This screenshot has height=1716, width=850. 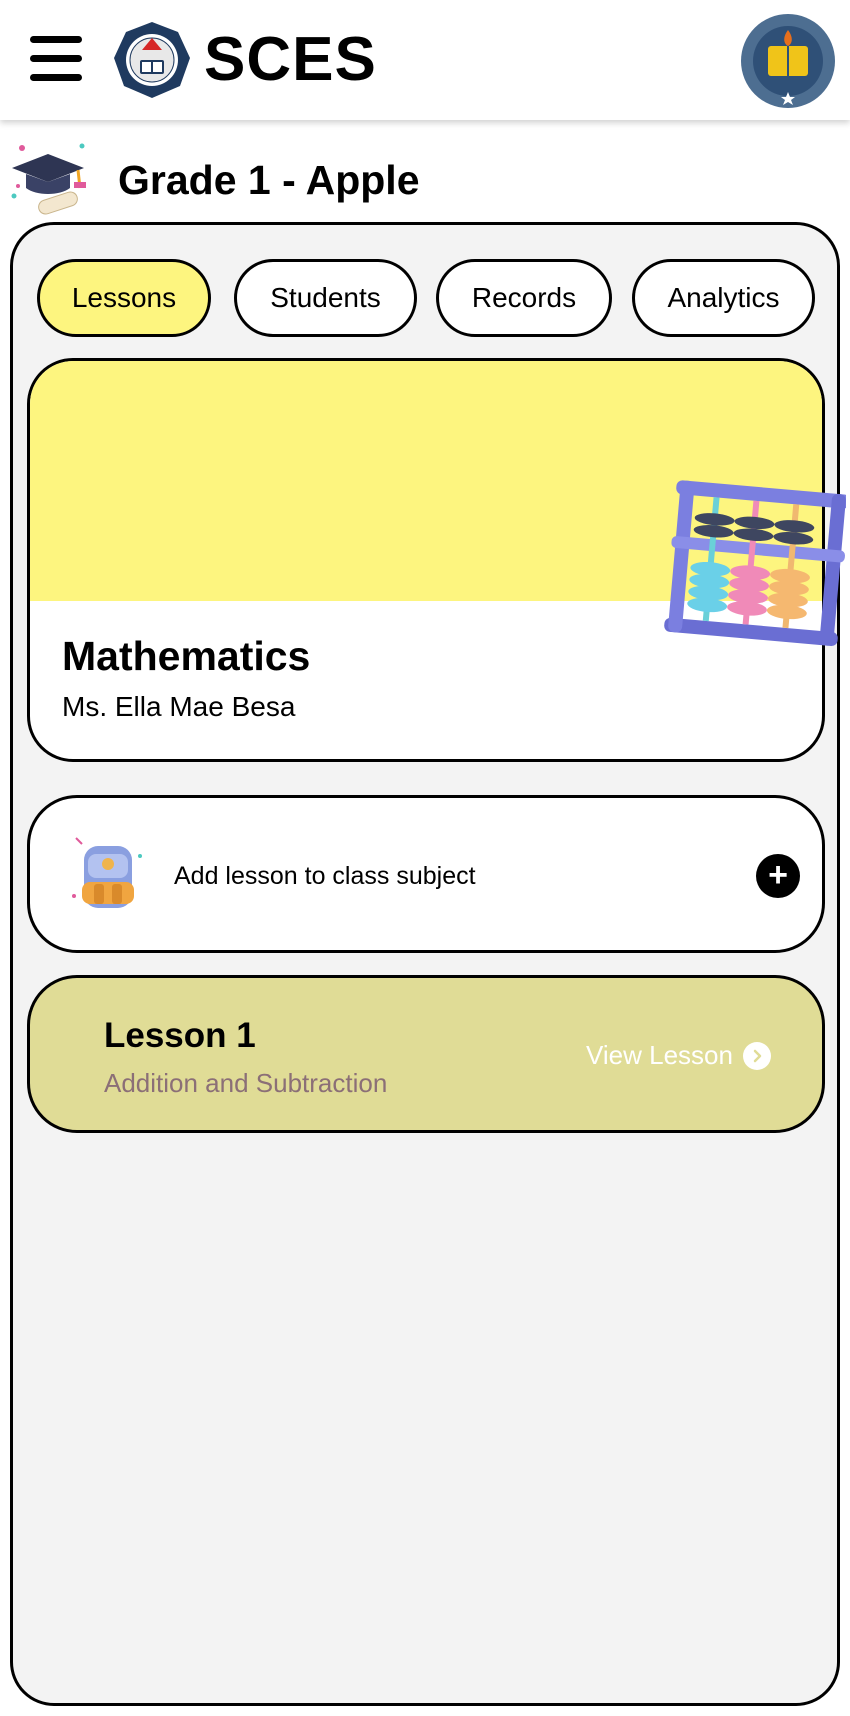 I want to click on add-lesson-label: Add lesson to class subject, so click(x=325, y=876).